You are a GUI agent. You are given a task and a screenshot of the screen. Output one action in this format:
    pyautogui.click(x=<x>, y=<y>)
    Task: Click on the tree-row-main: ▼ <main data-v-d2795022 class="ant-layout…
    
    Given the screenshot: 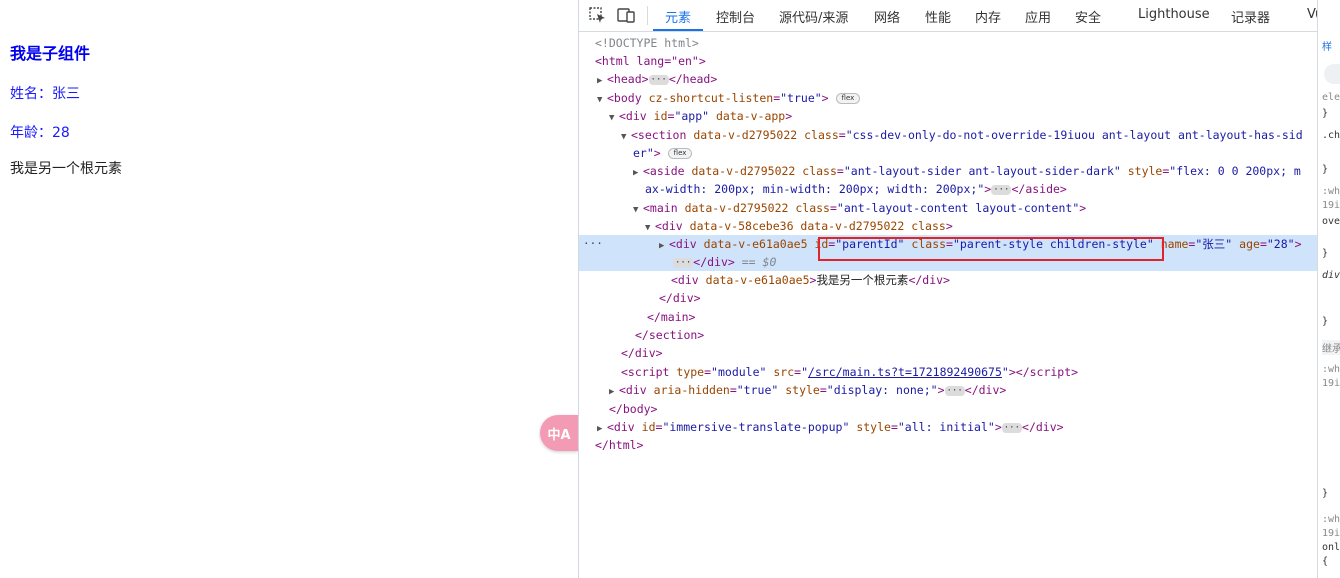 What is the action you would take?
    pyautogui.click(x=959, y=208)
    